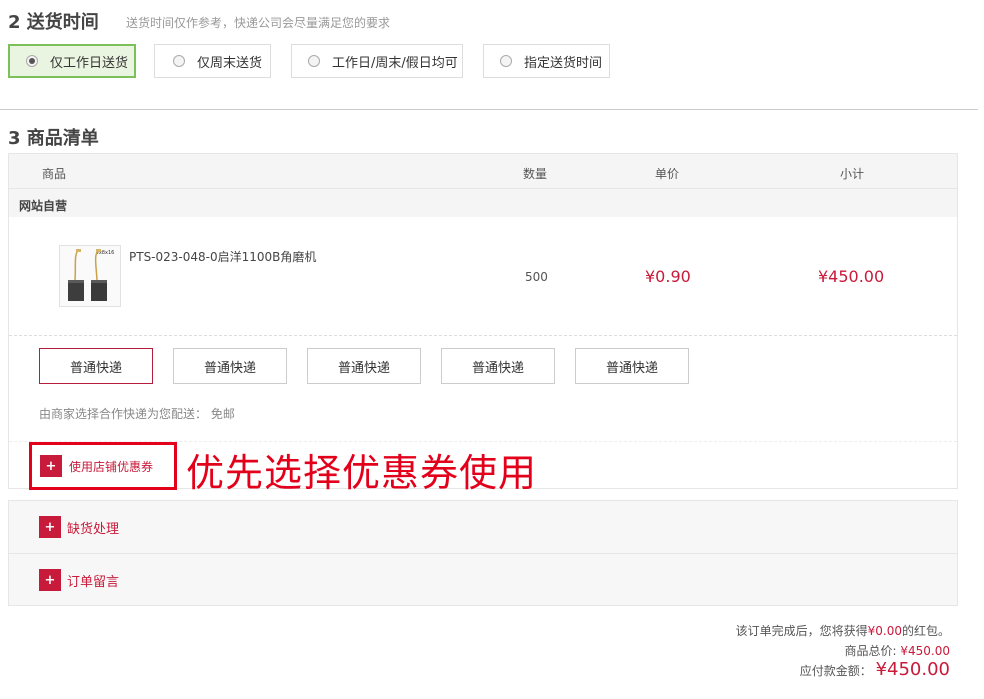  I want to click on coupon-label: 使用店铺优惠券, so click(111, 466).